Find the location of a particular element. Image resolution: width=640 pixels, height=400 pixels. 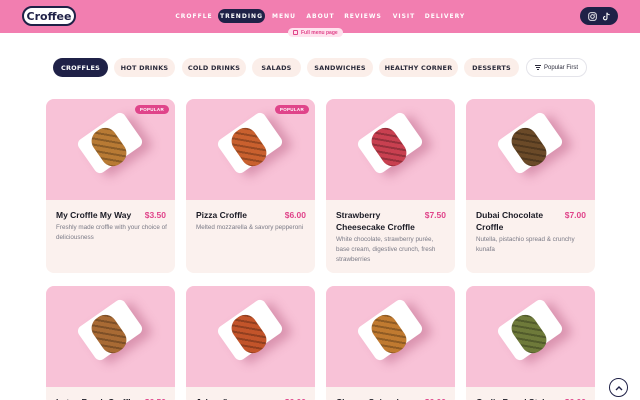

category-cold-drinks: COLD DRINKS is located at coordinates (214, 67).